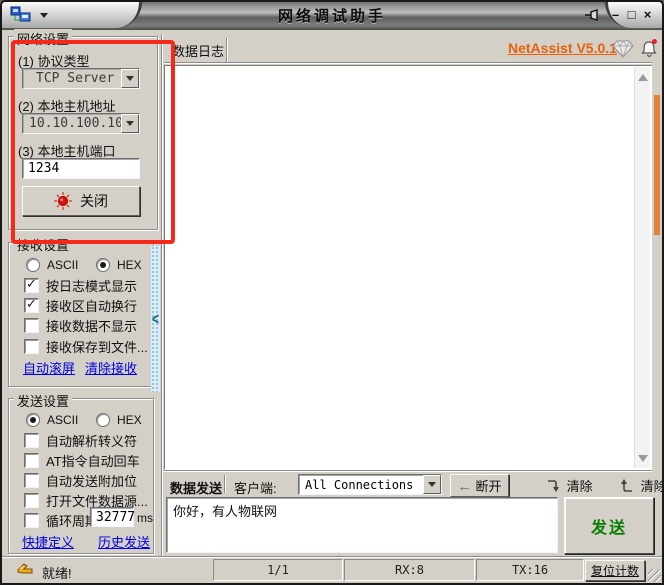 The width and height of the screenshot is (664, 585). What do you see at coordinates (92, 441) in the screenshot?
I see `checkbox-label: 自动解析转义符` at bounding box center [92, 441].